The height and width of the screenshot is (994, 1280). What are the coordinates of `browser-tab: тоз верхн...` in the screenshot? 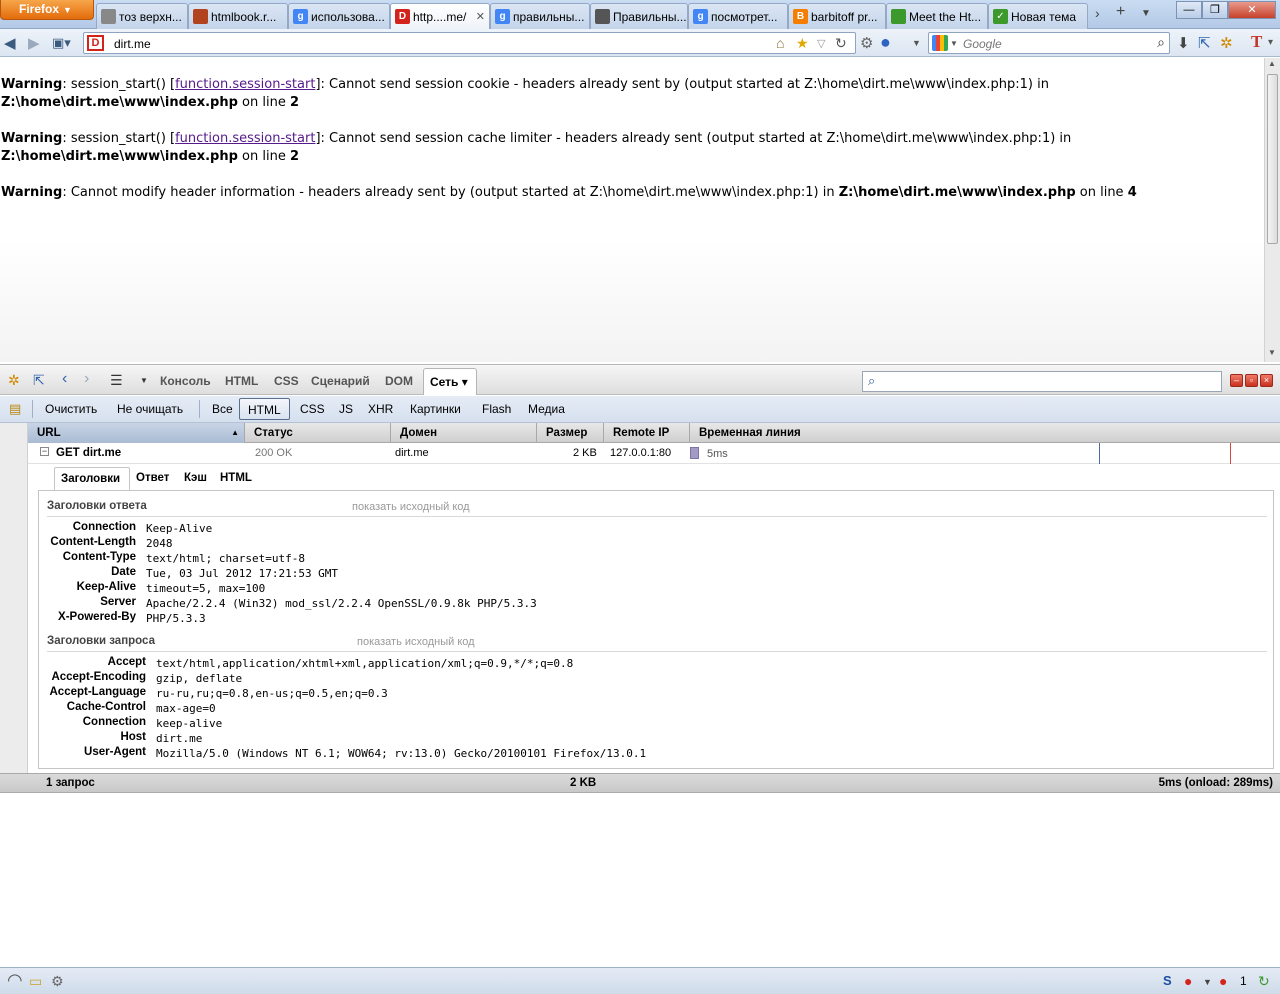 It's located at (142, 16).